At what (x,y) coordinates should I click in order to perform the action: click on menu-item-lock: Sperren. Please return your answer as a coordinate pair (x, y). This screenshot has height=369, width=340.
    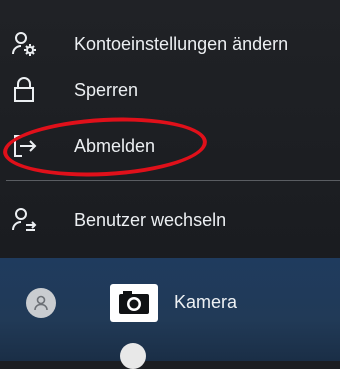
    Looking at the image, I should click on (170, 90).